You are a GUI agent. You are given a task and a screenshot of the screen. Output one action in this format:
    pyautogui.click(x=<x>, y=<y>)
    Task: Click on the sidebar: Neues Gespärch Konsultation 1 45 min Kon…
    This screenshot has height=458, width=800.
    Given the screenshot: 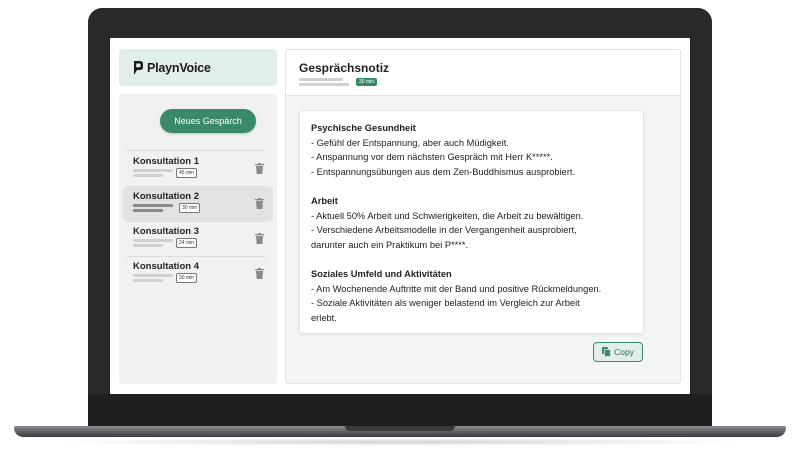 What is the action you would take?
    pyautogui.click(x=198, y=239)
    